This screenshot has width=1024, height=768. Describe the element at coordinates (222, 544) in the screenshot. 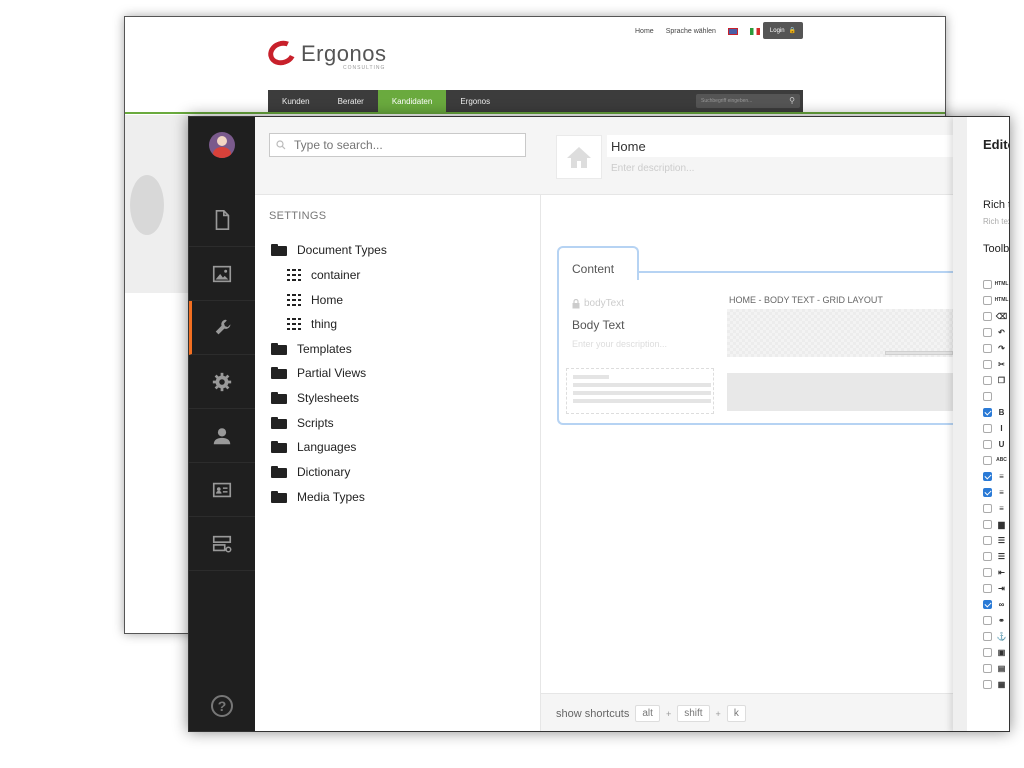

I see `forms-section-button` at that location.